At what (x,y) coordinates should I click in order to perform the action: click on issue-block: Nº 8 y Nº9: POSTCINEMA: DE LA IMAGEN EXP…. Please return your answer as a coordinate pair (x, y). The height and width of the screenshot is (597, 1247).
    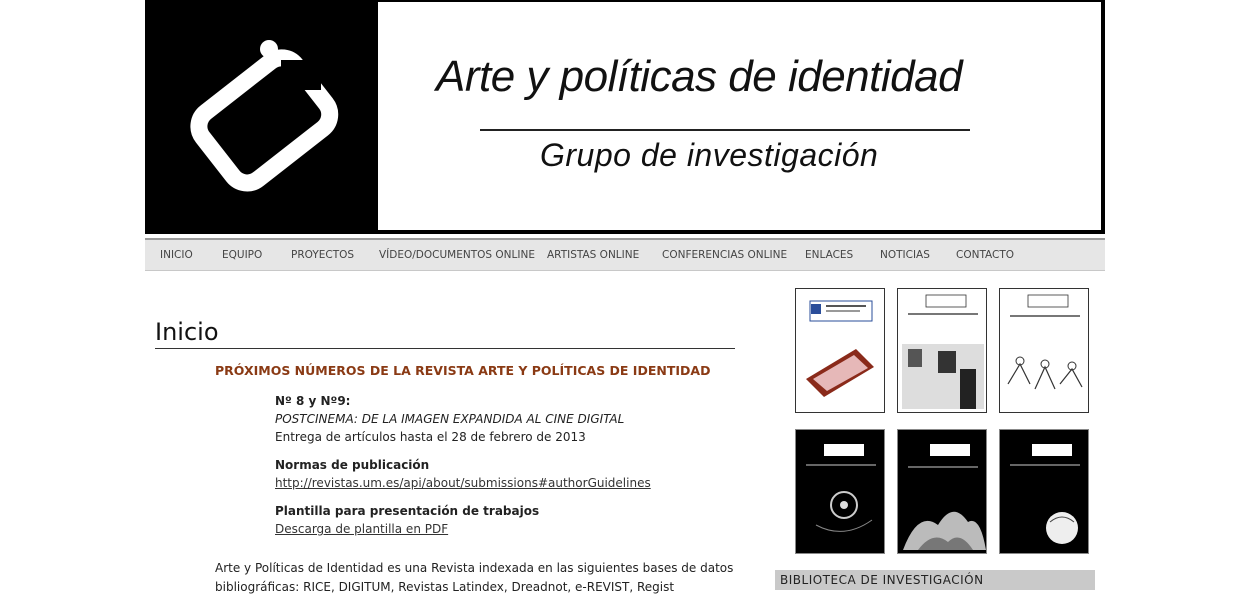
    Looking at the image, I should click on (449, 419).